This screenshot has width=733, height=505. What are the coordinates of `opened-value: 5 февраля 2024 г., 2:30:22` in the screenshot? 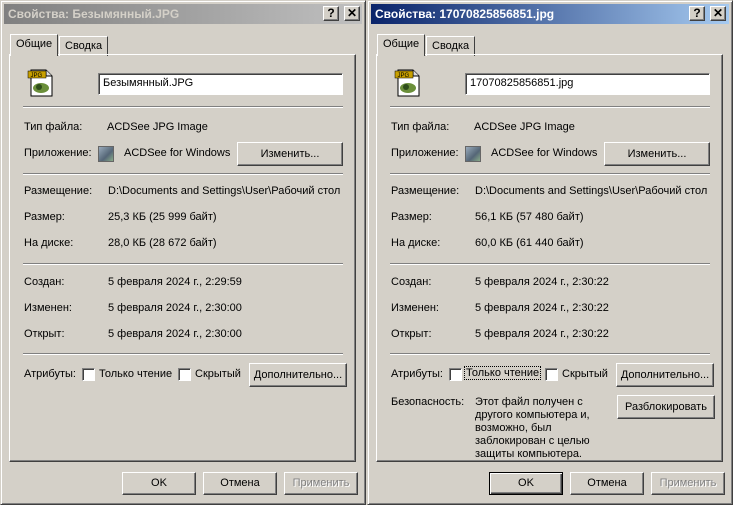 It's located at (542, 334).